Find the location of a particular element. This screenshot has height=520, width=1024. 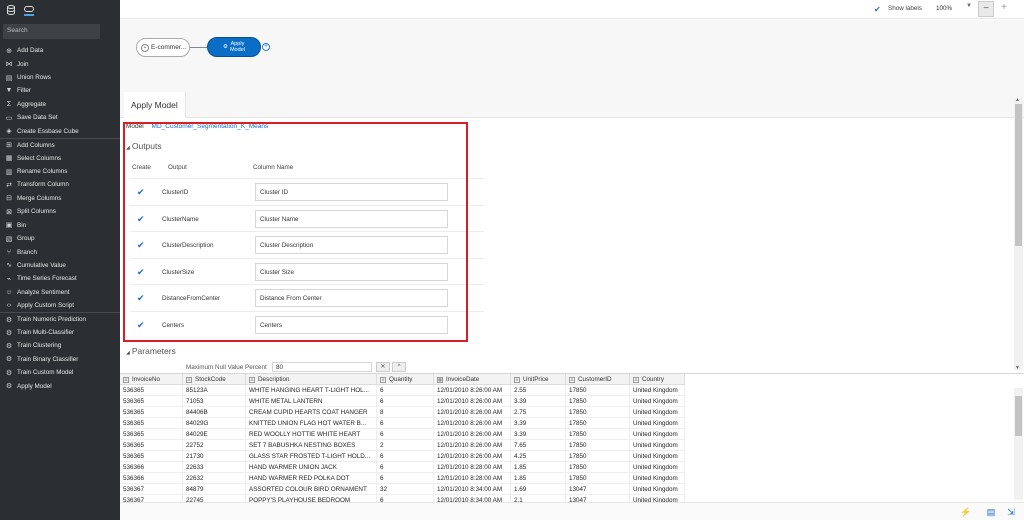

grid-scrollbar is located at coordinates (1018, 444).